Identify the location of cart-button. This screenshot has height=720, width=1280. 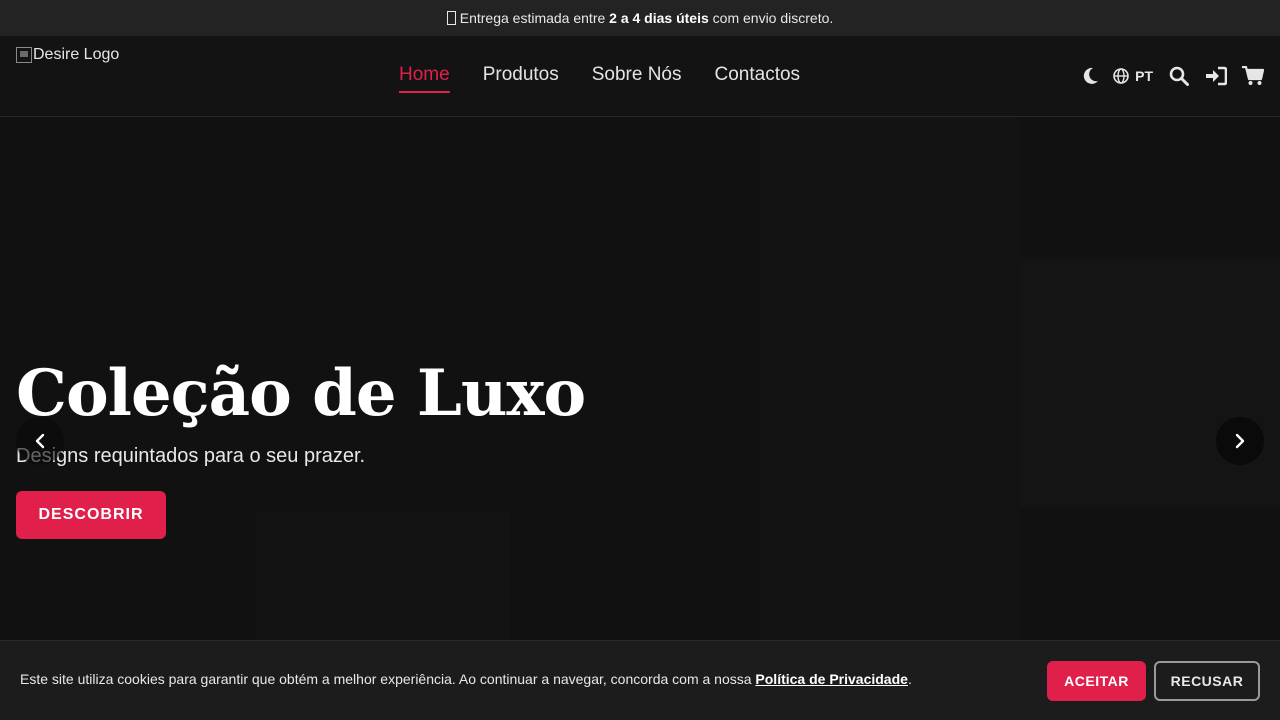
(1253, 76).